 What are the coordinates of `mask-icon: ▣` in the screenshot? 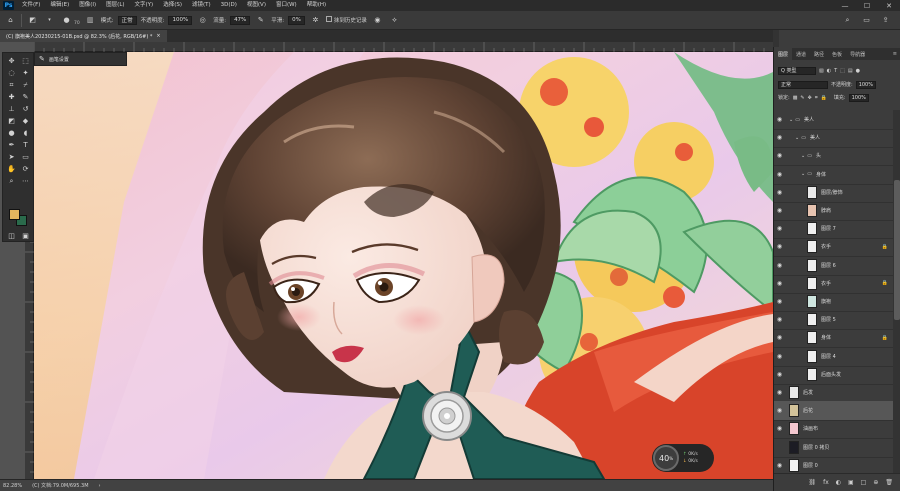 It's located at (851, 482).